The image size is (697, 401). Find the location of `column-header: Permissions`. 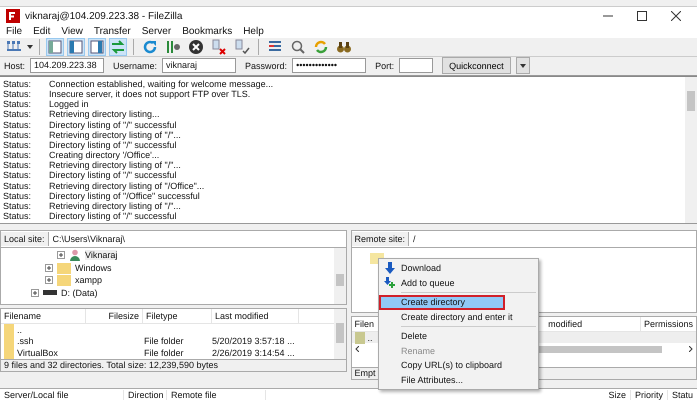

column-header: Permissions is located at coordinates (668, 323).